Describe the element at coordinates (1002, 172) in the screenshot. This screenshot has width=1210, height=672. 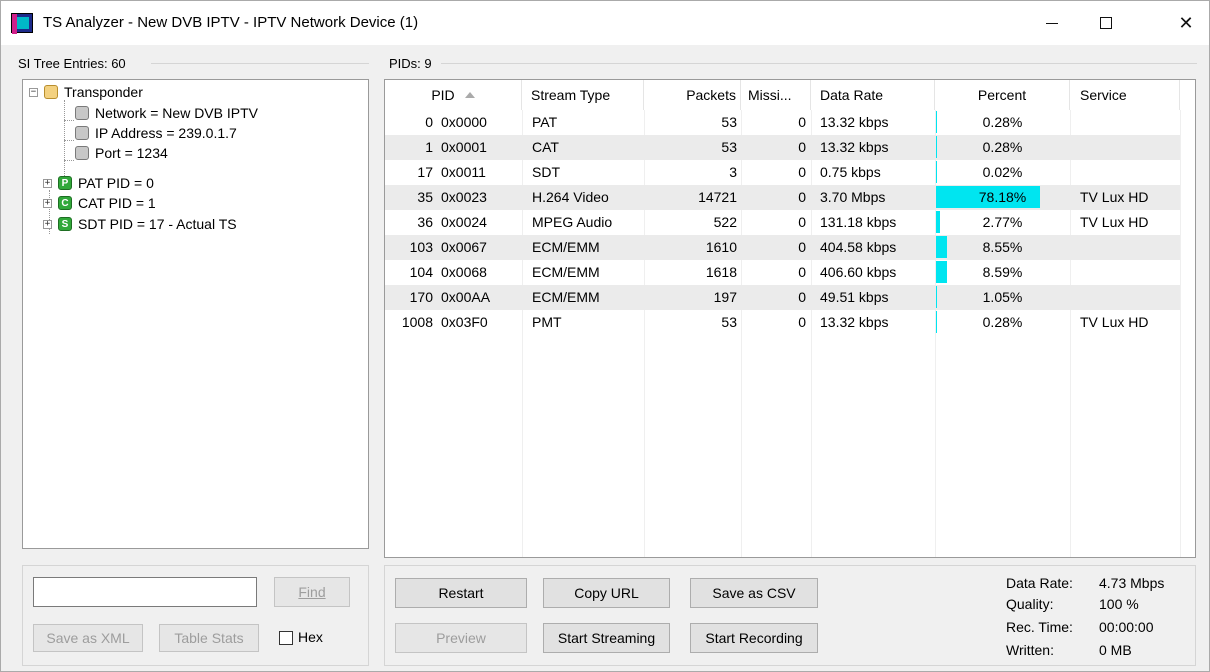
I see `percent-cell: 0.02%` at that location.